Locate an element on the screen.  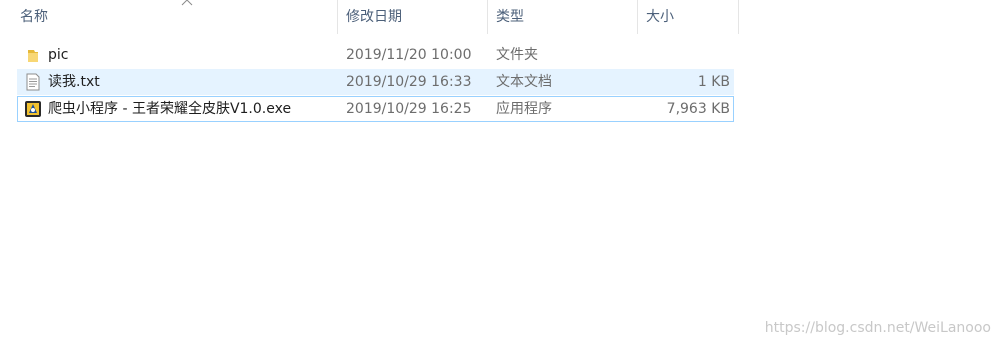
file-date: 2019/10/29 16:25 is located at coordinates (409, 109).